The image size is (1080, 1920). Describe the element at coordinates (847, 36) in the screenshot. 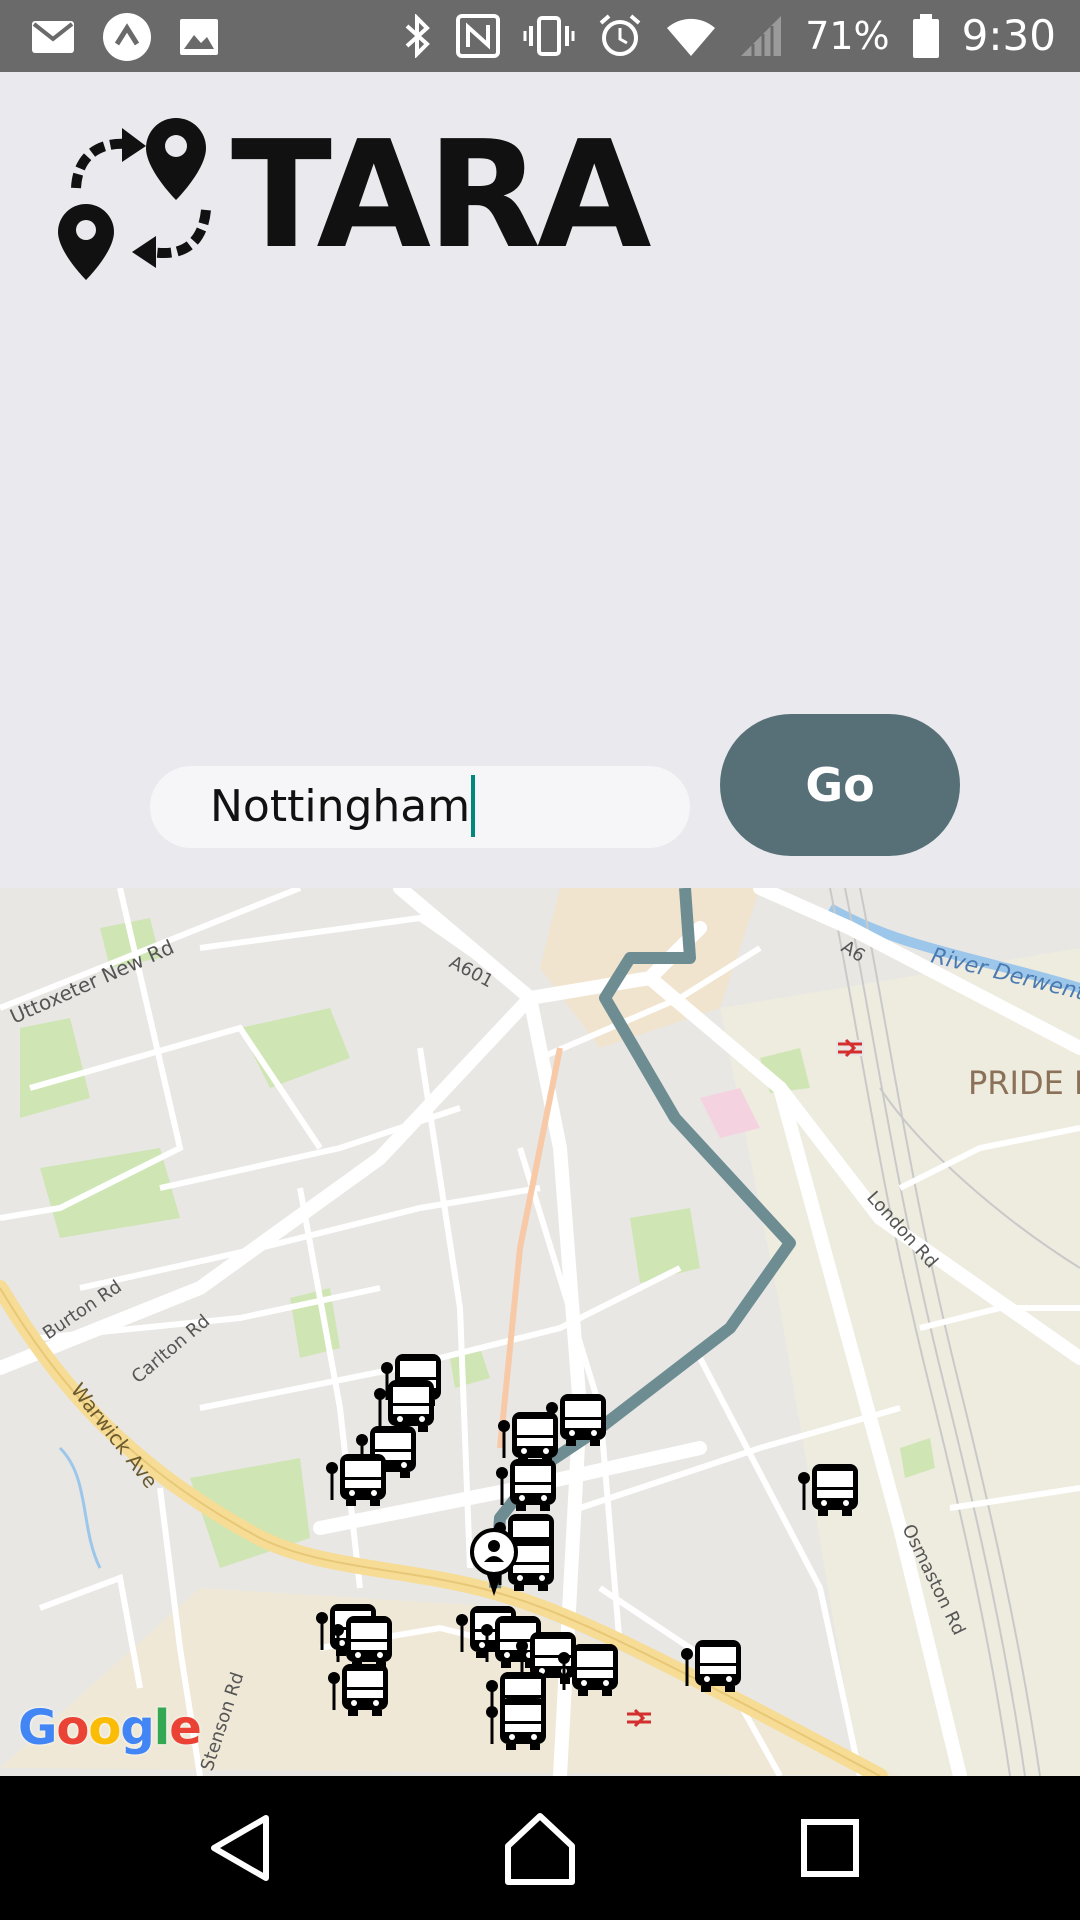

I see `battery-percent: 71%` at that location.